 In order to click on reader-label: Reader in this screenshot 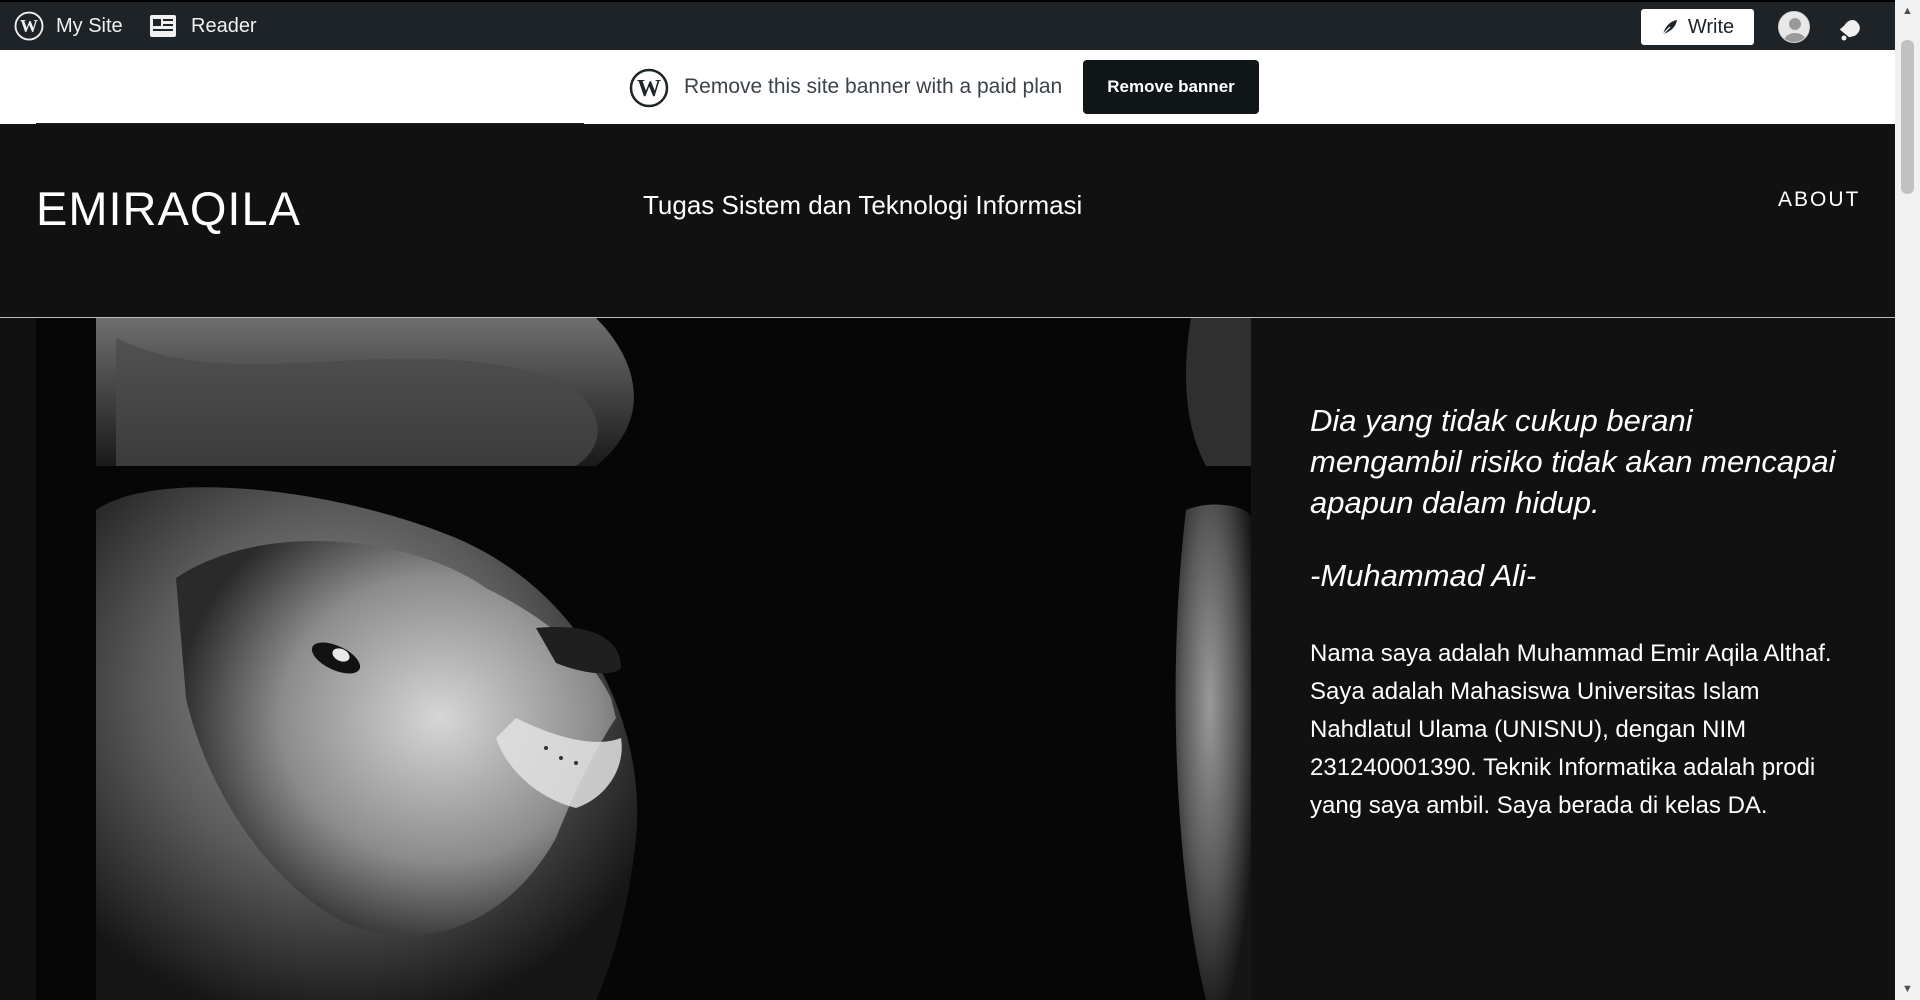, I will do `click(224, 25)`.